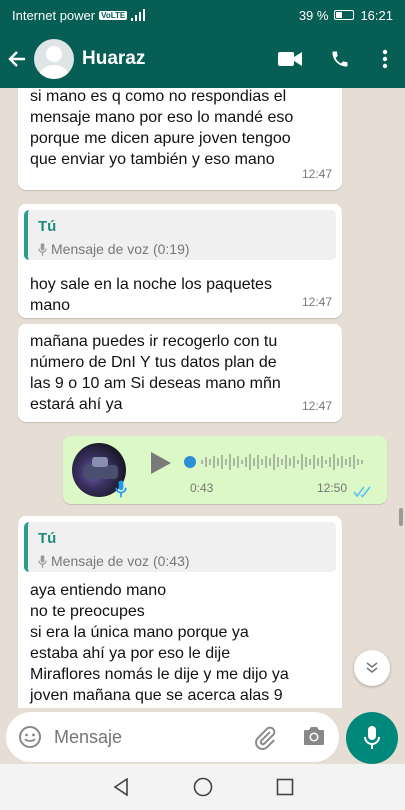 This screenshot has height=810, width=405. Describe the element at coordinates (98, 590) in the screenshot. I see `message-line: aya entiendo mano` at that location.